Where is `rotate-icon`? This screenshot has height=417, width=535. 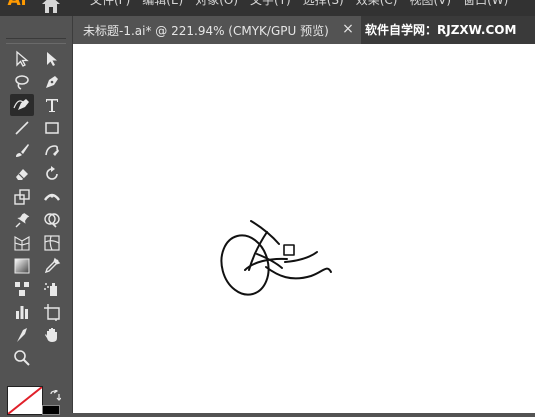 rotate-icon is located at coordinates (52, 173).